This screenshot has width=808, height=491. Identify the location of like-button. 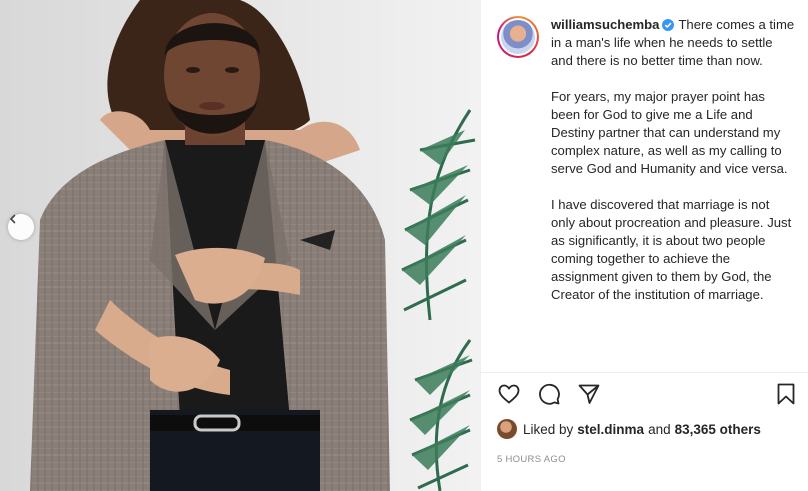
(509, 394).